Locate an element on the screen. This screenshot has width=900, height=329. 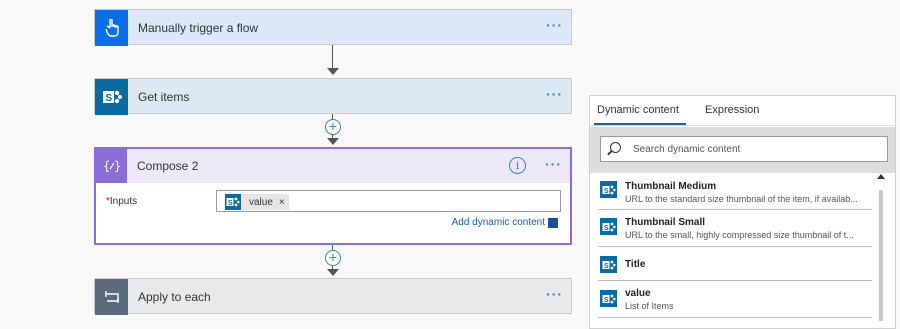
info-icon: i is located at coordinates (517, 165).